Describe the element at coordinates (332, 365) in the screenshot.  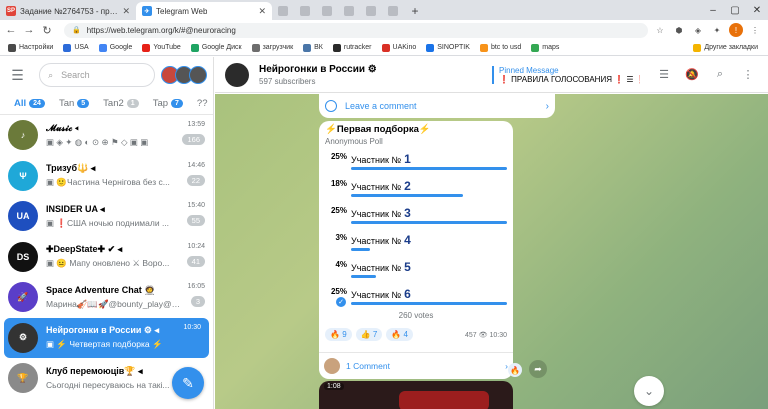
I see `commenter-avatar` at that location.